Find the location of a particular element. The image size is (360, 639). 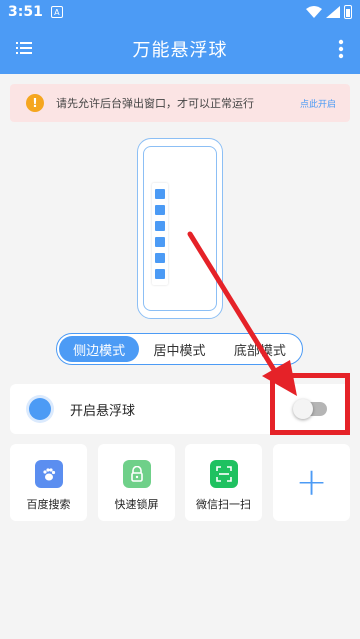

tool-baidu-search: 百度搜索 is located at coordinates (48, 482).